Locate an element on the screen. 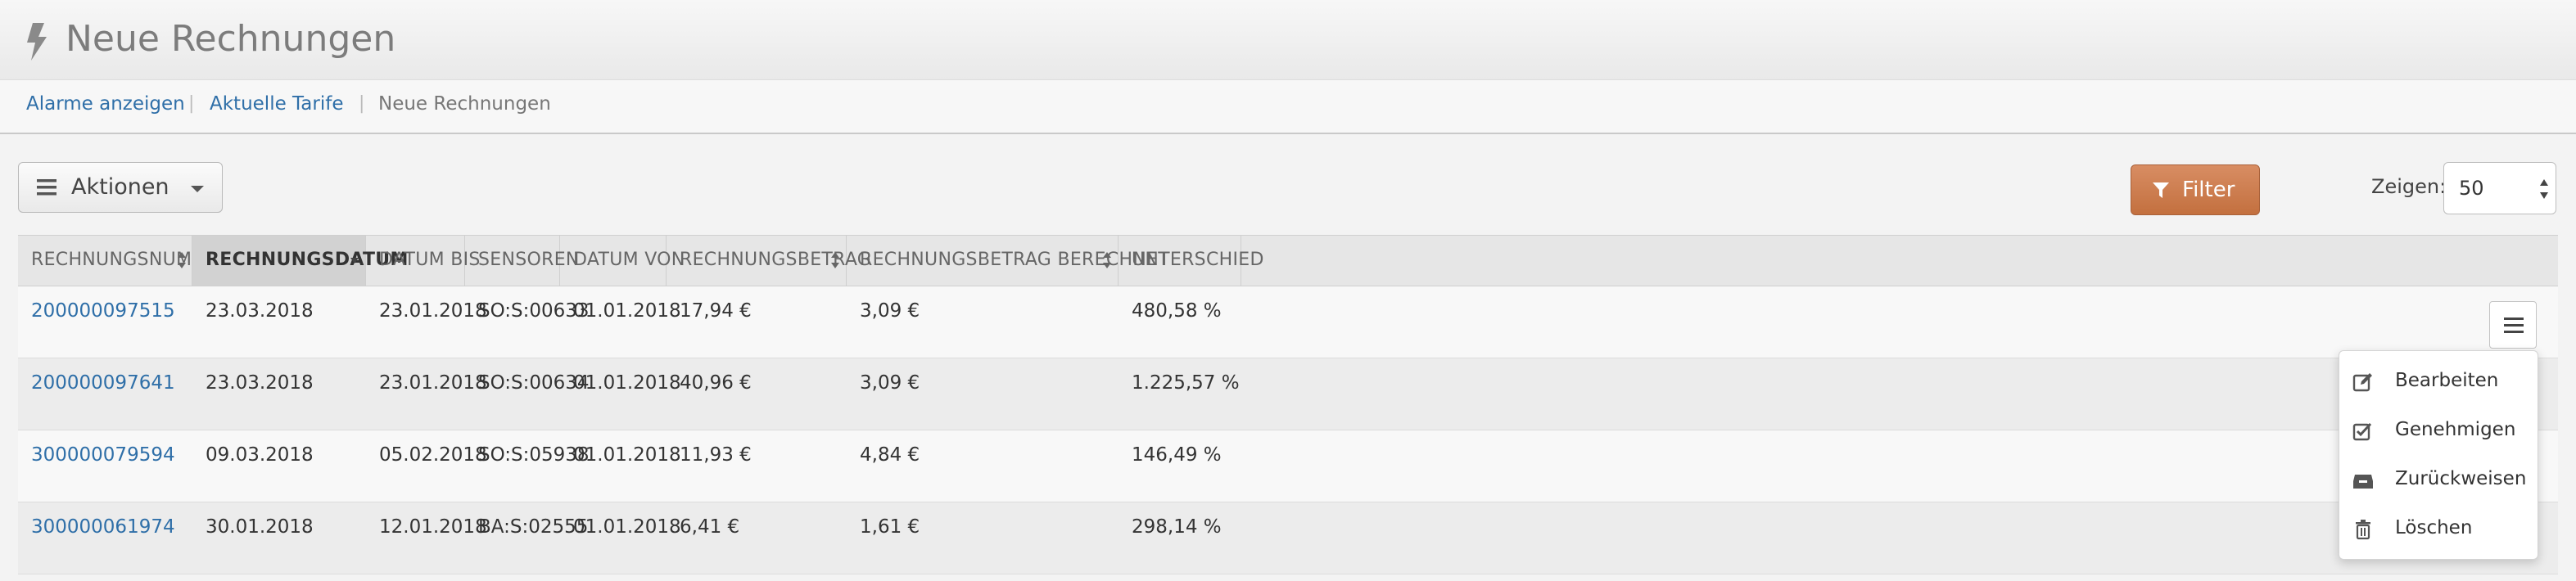  cell-rechnungsbetrag: 40,96 € is located at coordinates (716, 383).